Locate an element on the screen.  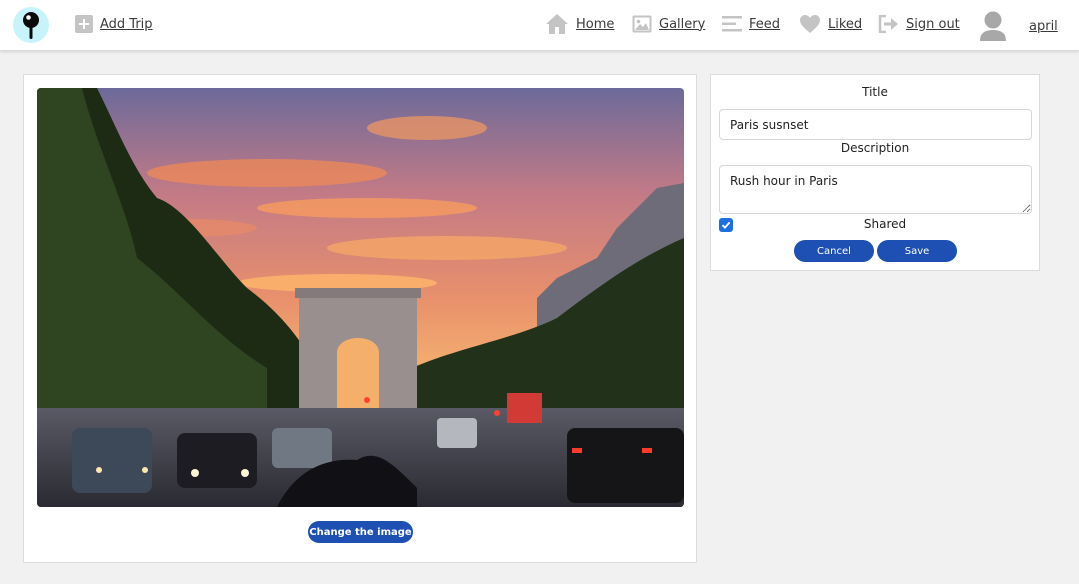
description-label: Description is located at coordinates (875, 148).